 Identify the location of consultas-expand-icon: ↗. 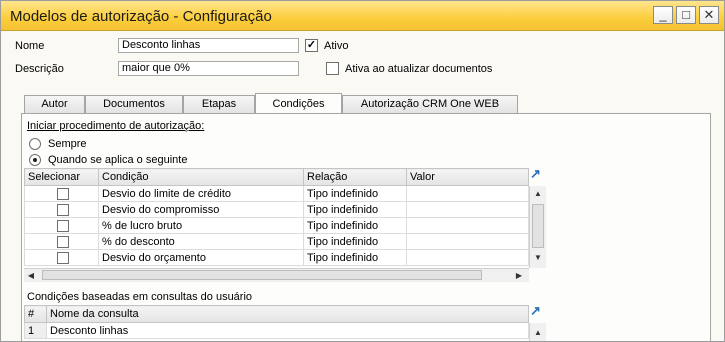
(536, 311).